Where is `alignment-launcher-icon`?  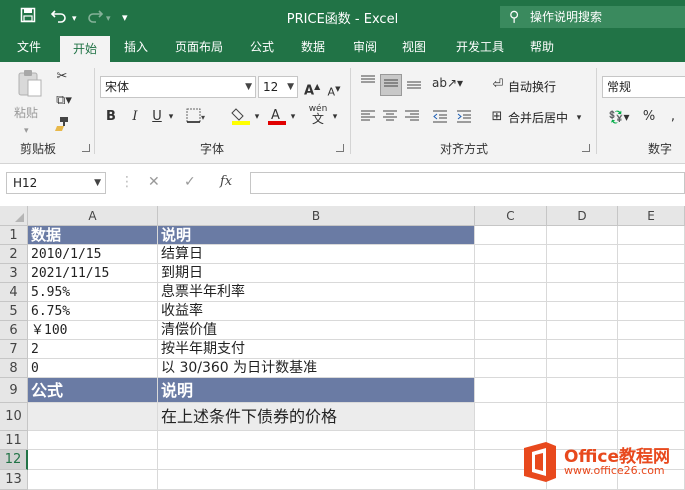 alignment-launcher-icon is located at coordinates (586, 148).